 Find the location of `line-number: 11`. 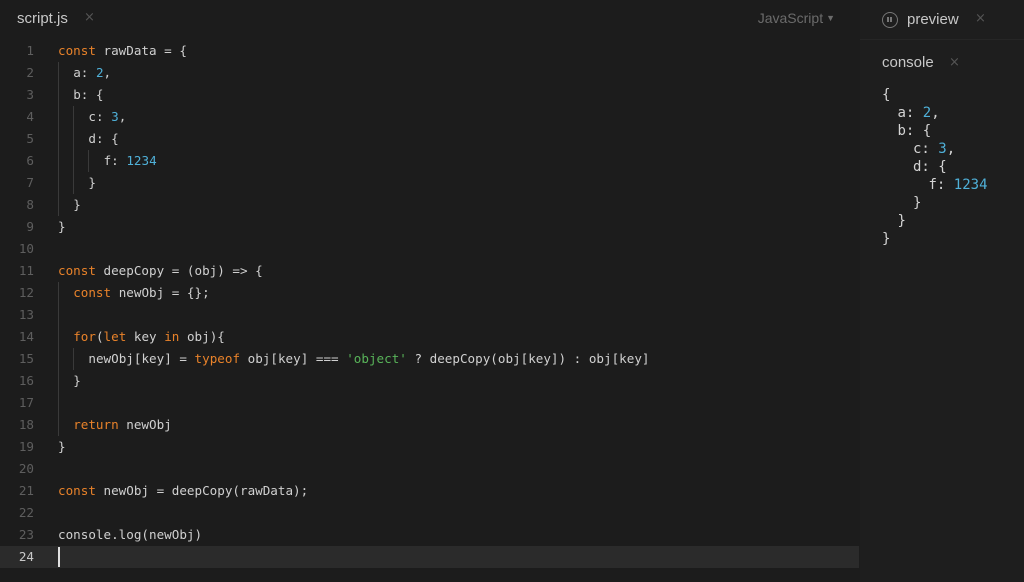

line-number: 11 is located at coordinates (26, 270).